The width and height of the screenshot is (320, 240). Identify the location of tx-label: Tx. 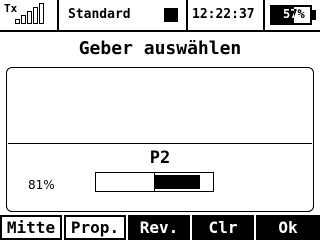
(11, 8).